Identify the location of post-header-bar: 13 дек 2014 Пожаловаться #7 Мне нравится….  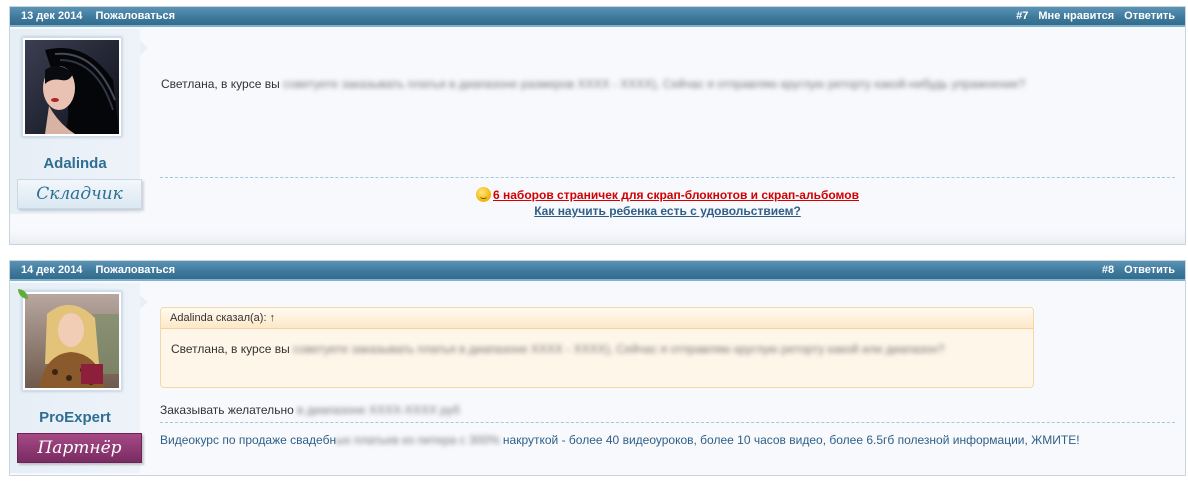
(597, 17).